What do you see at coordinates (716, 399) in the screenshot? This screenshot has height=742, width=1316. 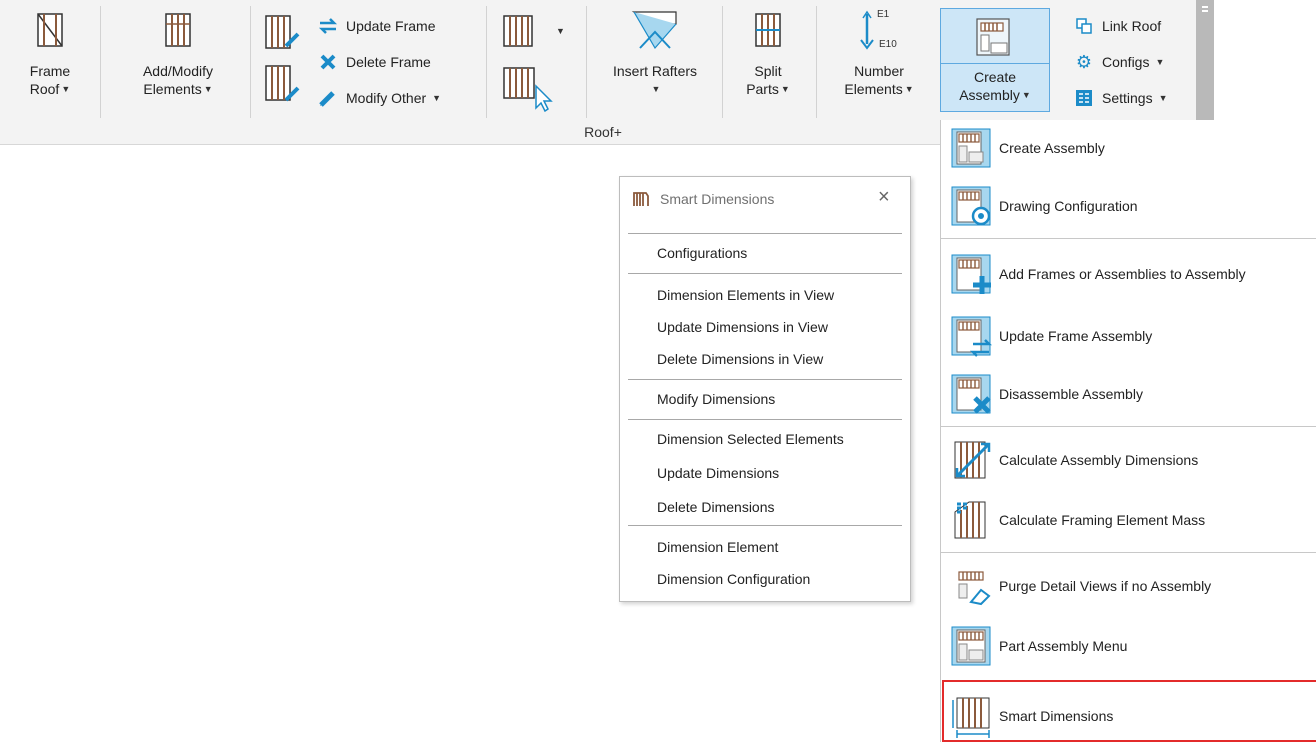 I see `modify-dimensions-item: Modify Dimensions` at bounding box center [716, 399].